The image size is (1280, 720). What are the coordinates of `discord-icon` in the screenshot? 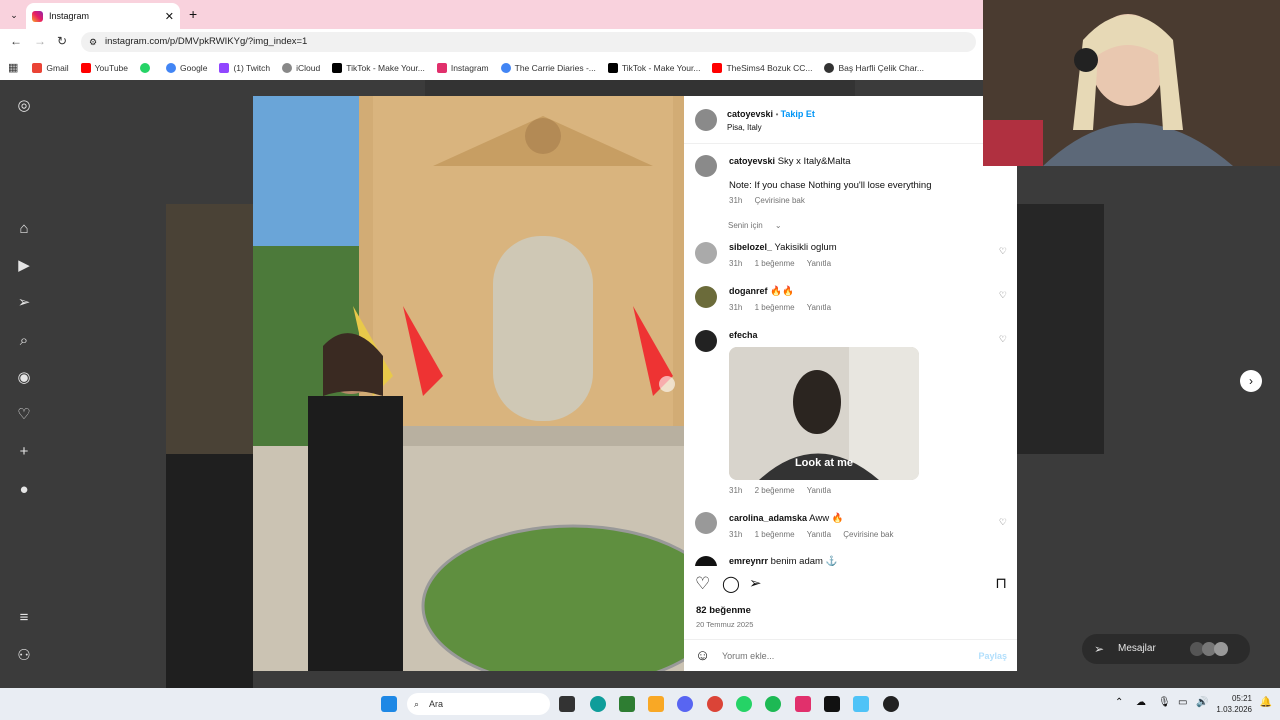 It's located at (685, 704).